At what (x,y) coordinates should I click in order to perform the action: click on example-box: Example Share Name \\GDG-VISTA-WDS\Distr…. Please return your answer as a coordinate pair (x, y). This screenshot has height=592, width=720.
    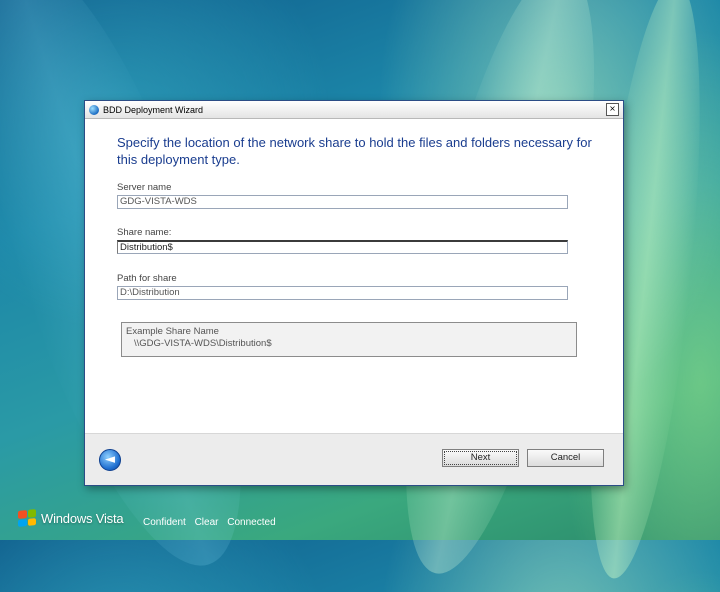
    Looking at the image, I should click on (349, 339).